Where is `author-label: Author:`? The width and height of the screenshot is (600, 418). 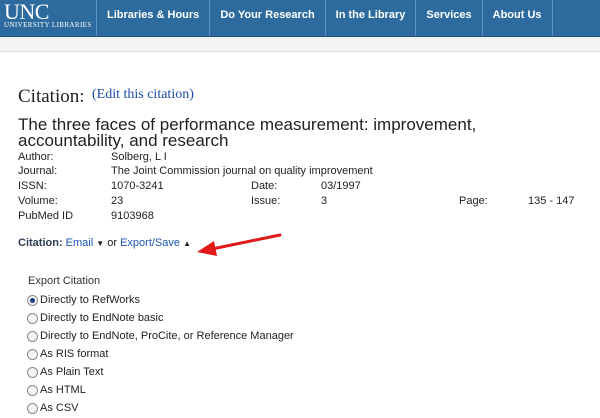
author-label: Author: is located at coordinates (36, 157).